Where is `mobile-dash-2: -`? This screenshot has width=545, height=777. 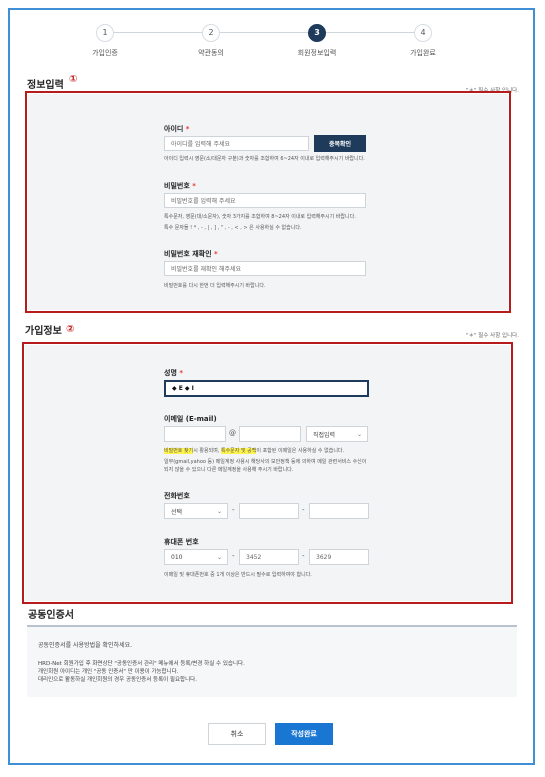
mobile-dash-2: - is located at coordinates (303, 556).